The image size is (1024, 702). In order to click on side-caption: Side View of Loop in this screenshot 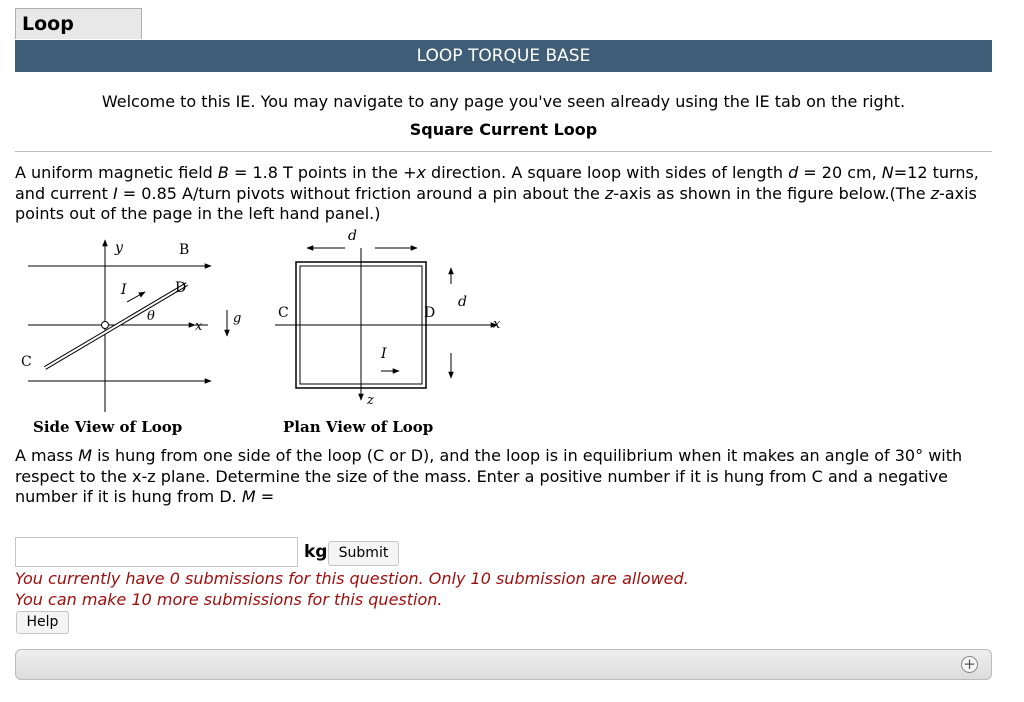, I will do `click(107, 427)`.